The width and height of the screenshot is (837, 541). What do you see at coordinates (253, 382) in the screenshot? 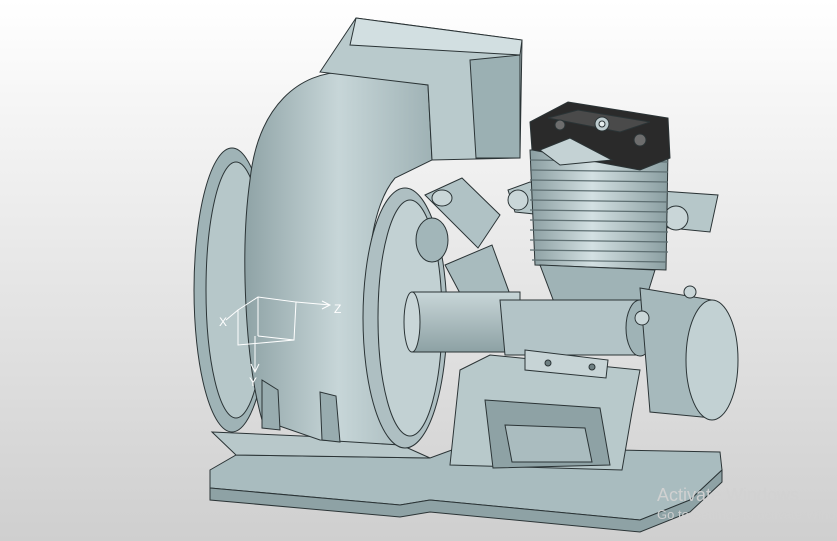
I see `axis-y-label: Y` at bounding box center [253, 382].